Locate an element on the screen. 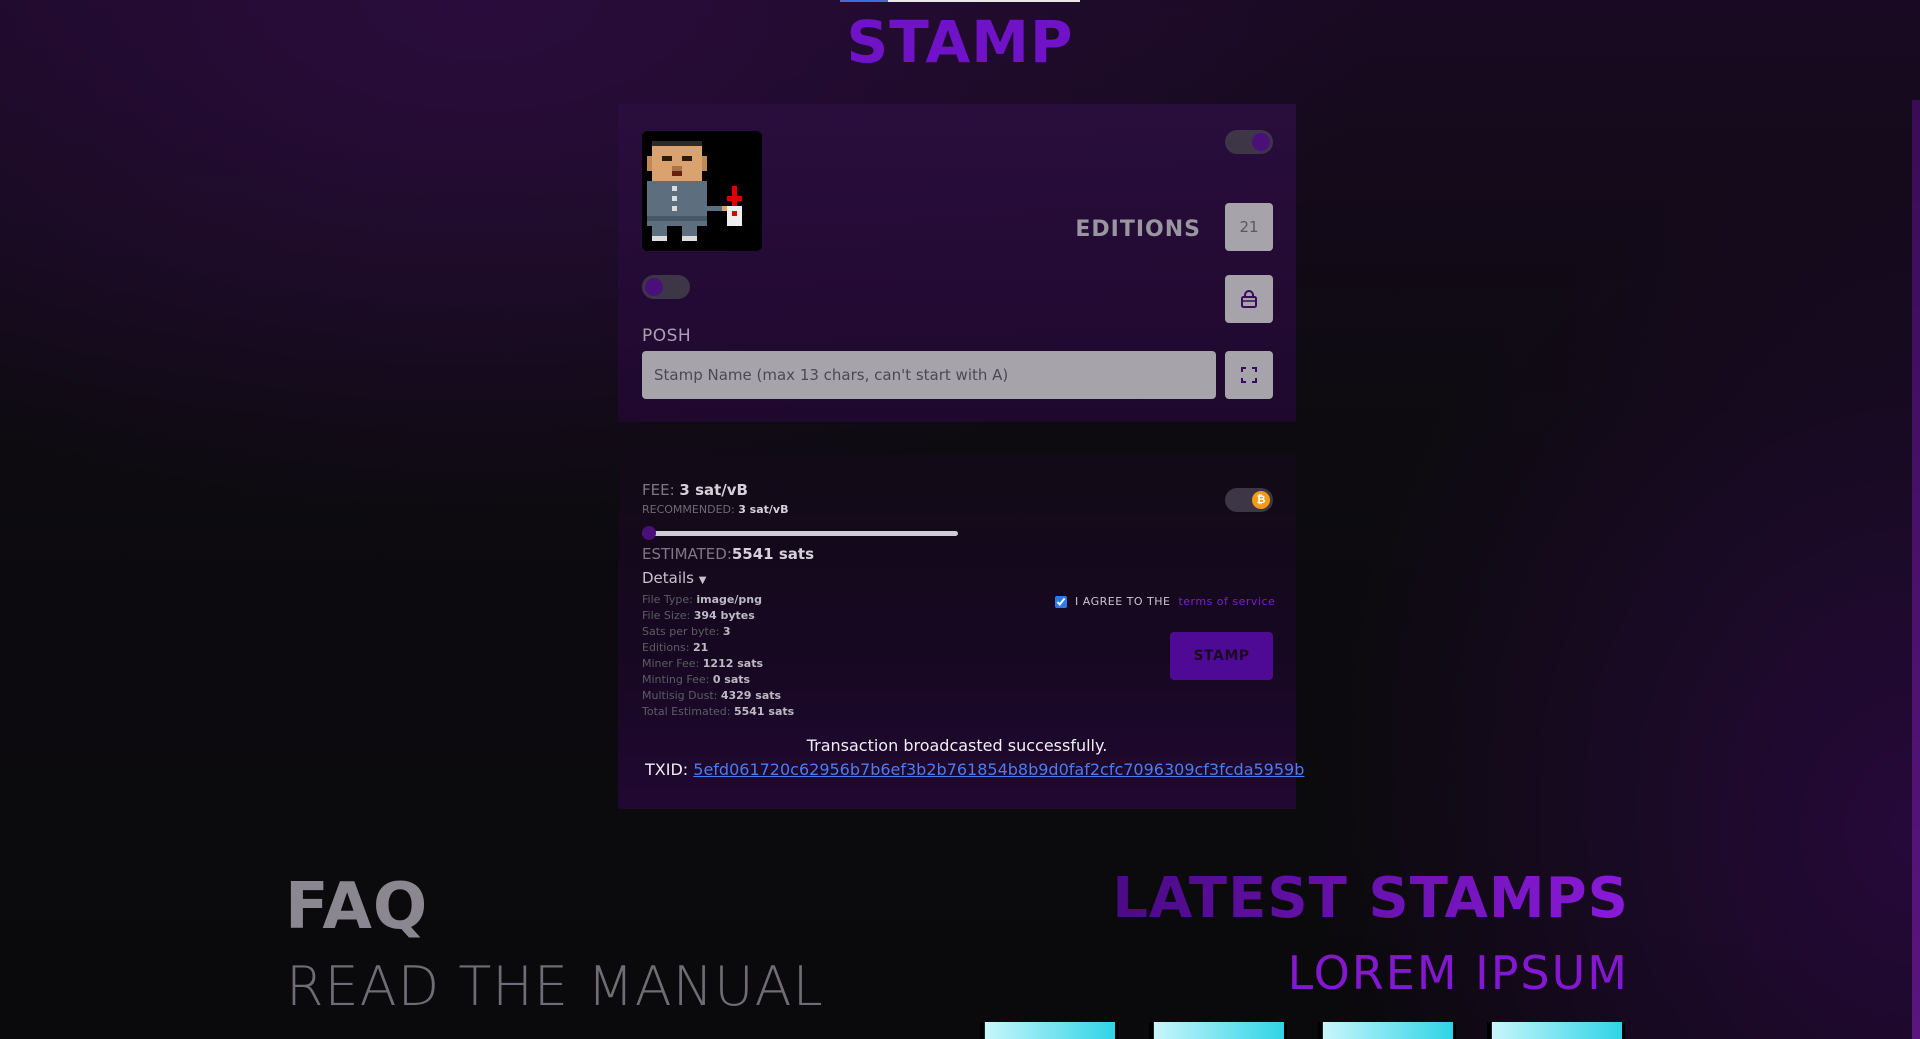 The image size is (1920, 1039). scroll-edge is located at coordinates (1916, 569).